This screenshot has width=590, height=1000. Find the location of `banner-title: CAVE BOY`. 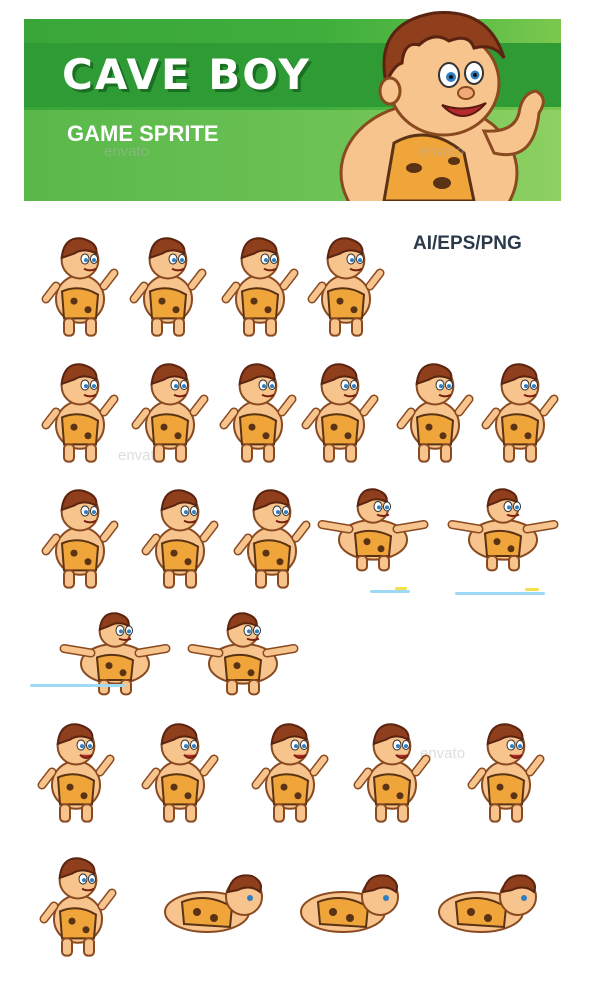

banner-title: CAVE BOY is located at coordinates (186, 74).